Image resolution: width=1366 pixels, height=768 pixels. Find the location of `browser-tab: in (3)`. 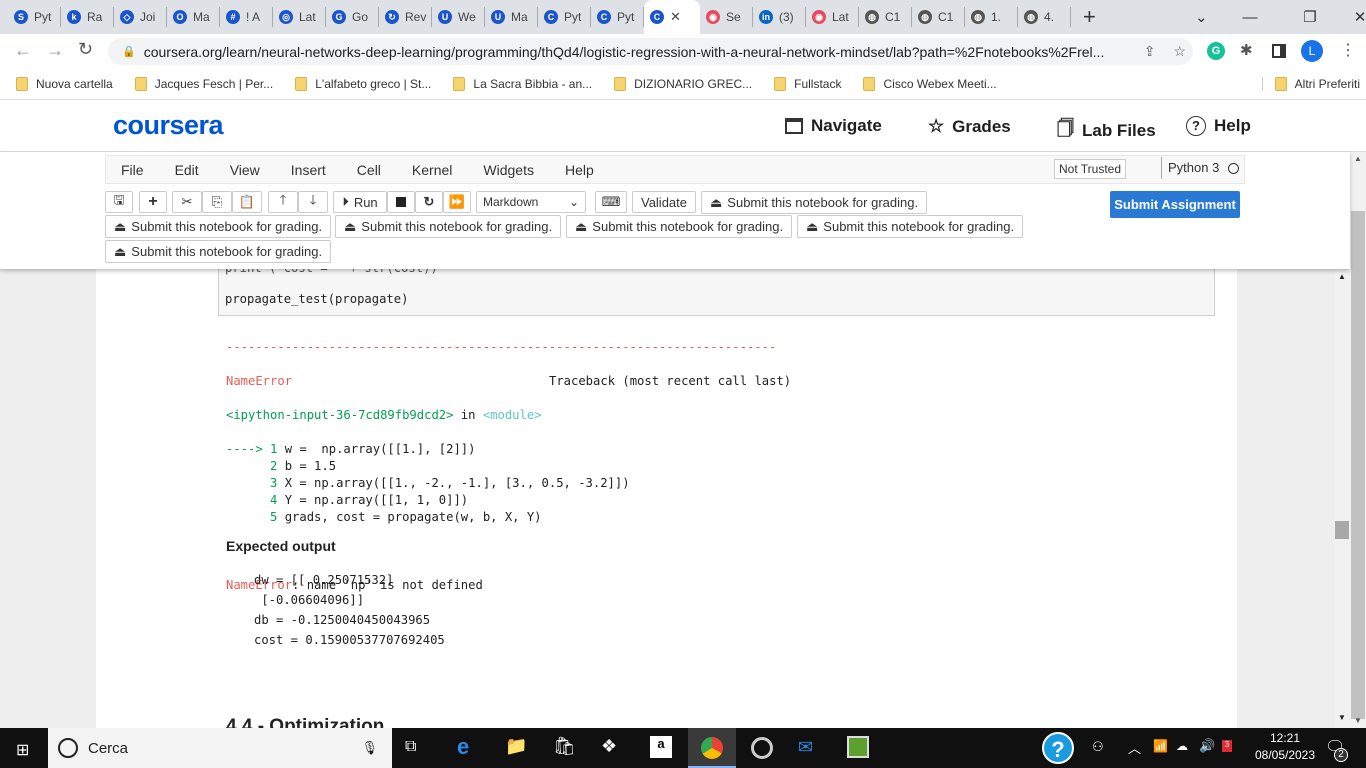

browser-tab: in (3) is located at coordinates (779, 17).